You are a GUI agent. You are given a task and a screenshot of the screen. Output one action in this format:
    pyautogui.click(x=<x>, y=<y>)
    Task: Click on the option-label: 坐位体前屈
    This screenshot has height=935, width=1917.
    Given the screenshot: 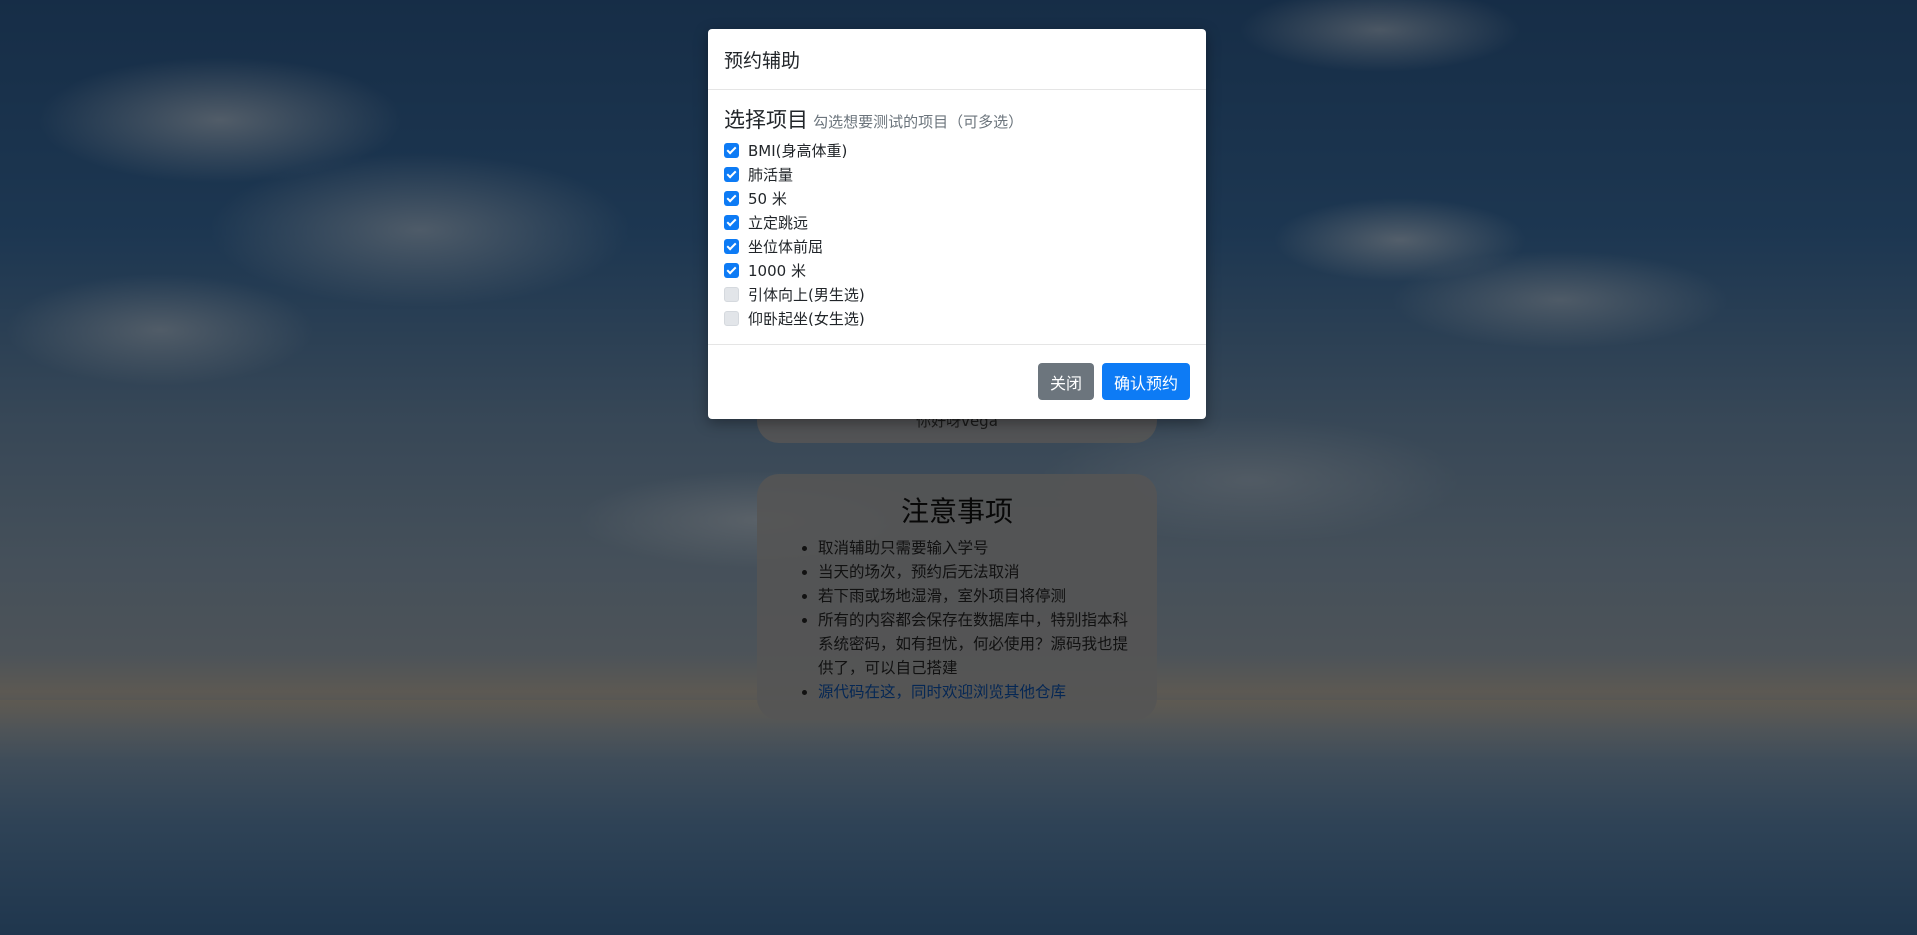 What is the action you would take?
    pyautogui.click(x=786, y=246)
    